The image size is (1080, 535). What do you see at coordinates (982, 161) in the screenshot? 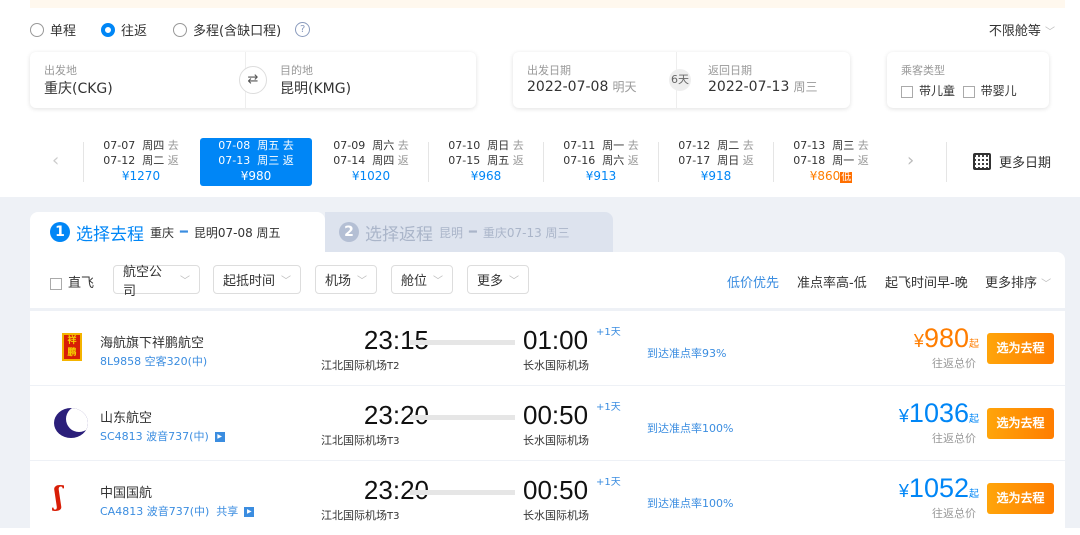
I see `calendar-icon` at bounding box center [982, 161].